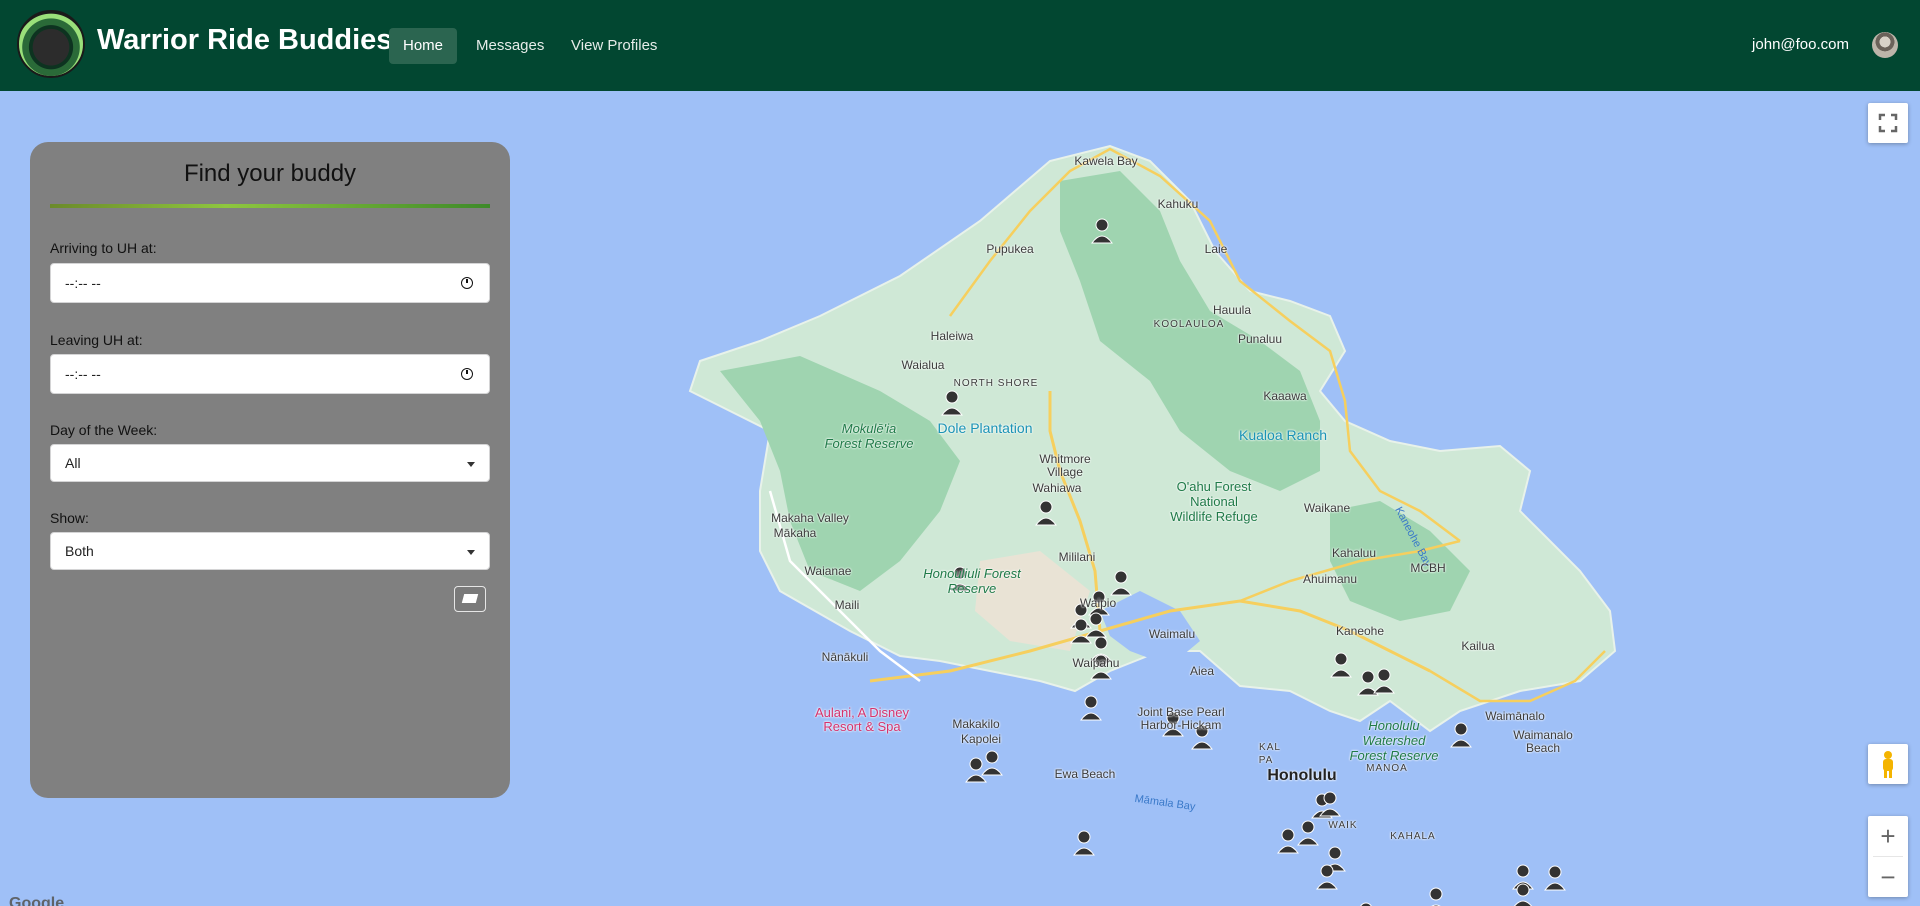  I want to click on dole-plantation-label: Dole Plantation, so click(985, 428).